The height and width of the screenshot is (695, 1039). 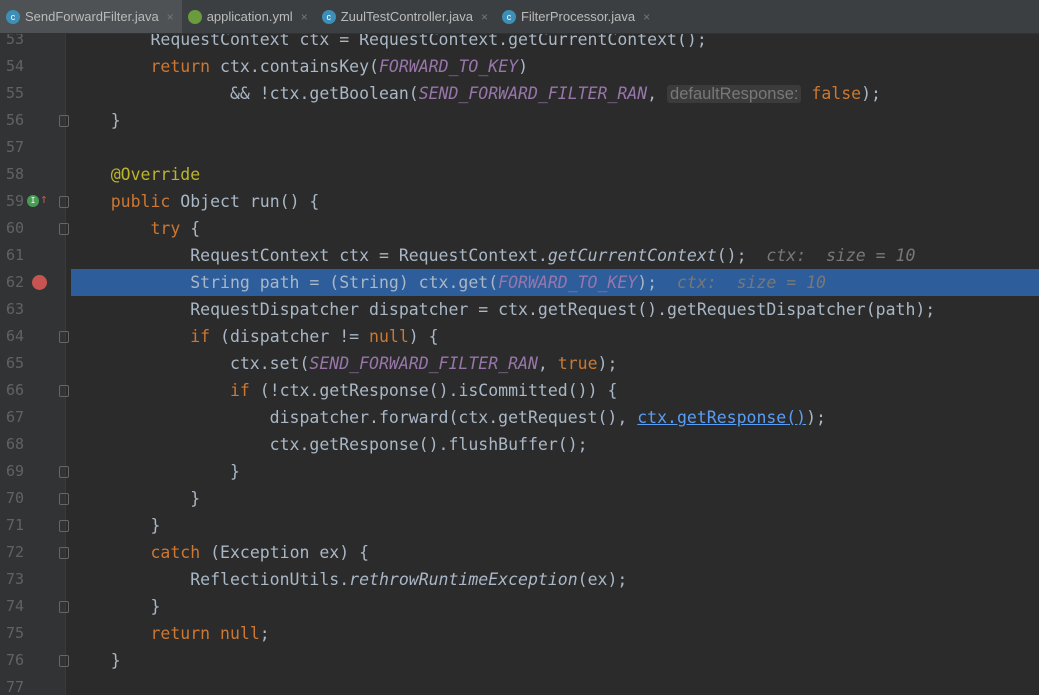 I want to click on code-token: SEND_FORWARD_FILTER_RAN, so click(x=423, y=363).